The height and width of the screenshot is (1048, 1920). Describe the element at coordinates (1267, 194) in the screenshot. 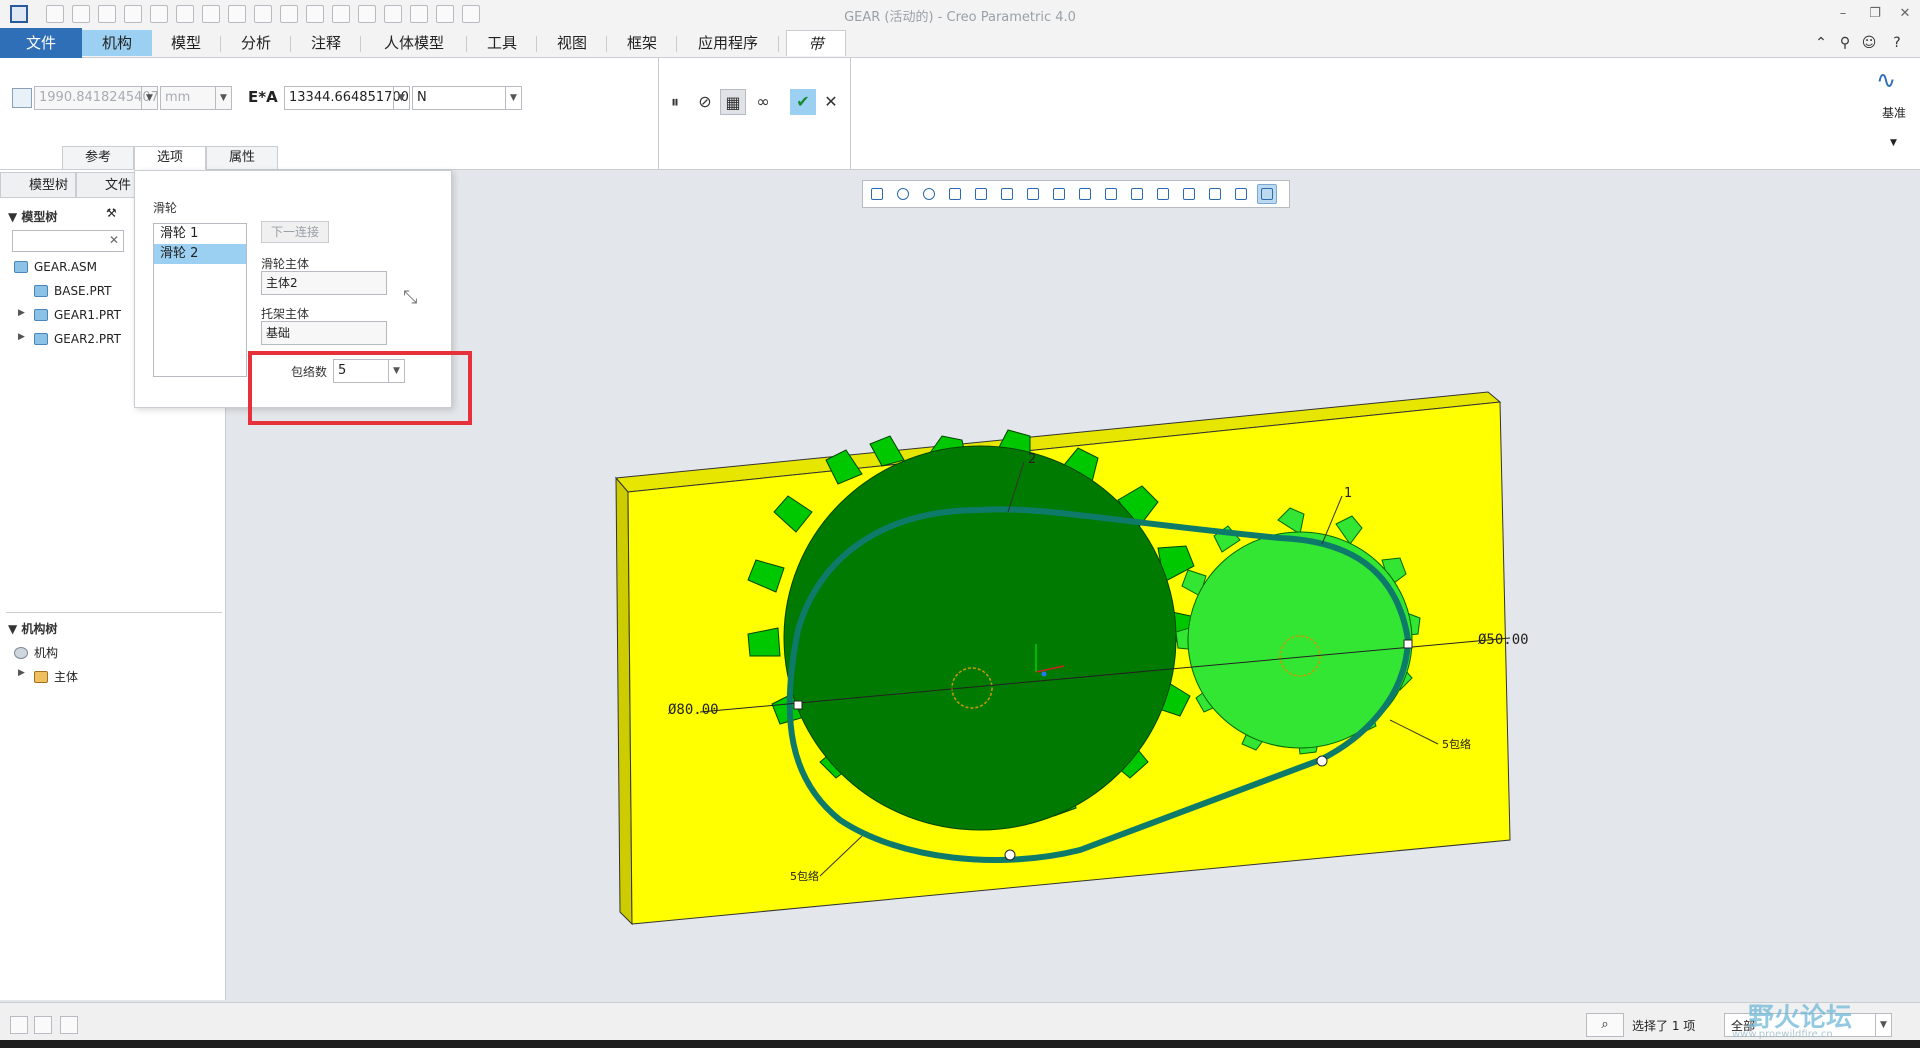

I see `mechanism-display-icon` at that location.